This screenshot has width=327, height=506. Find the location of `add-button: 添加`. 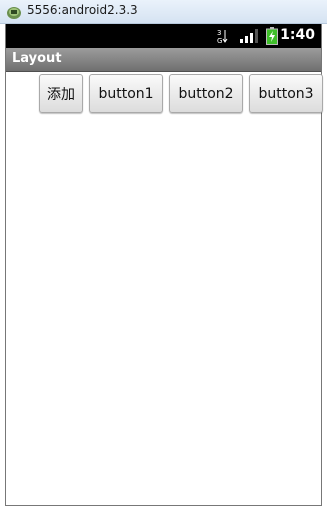

add-button: 添加 is located at coordinates (61, 93).